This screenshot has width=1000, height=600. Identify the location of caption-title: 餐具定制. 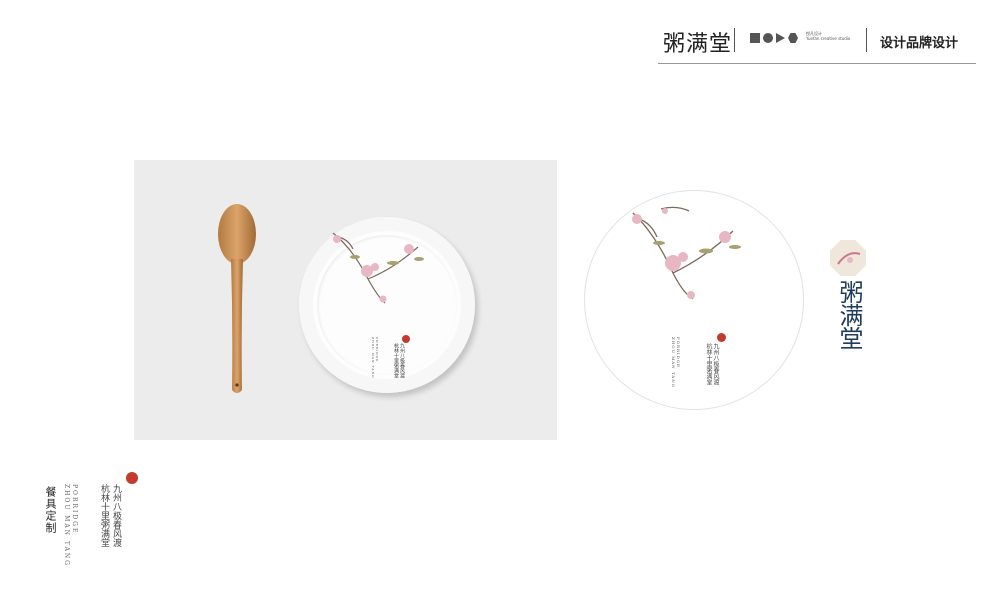
(50, 510).